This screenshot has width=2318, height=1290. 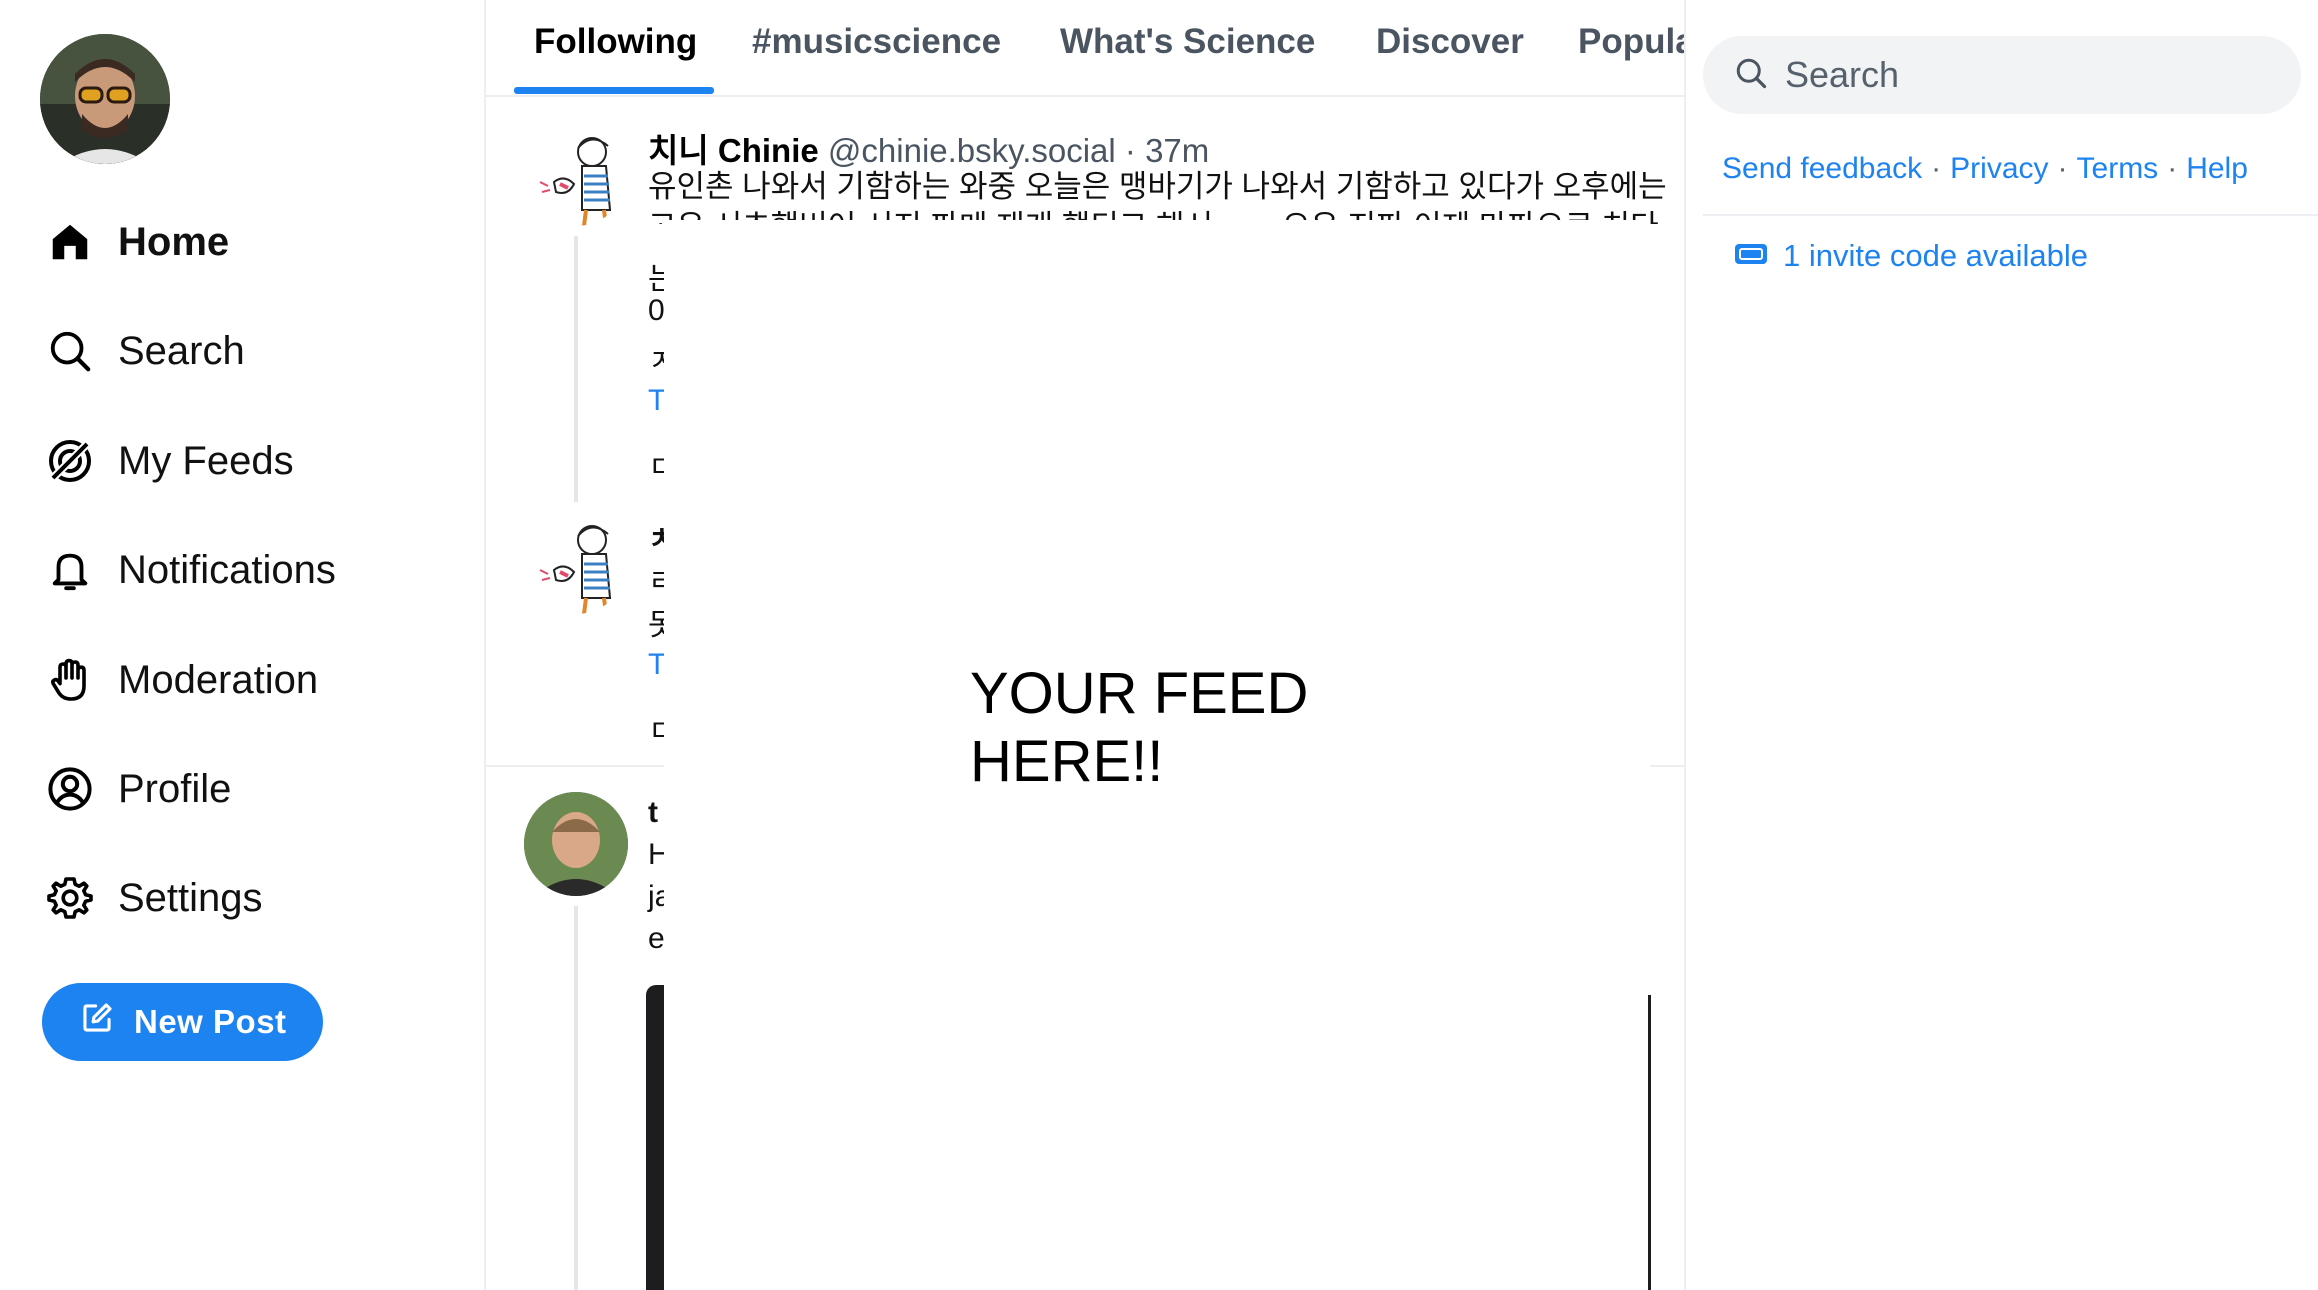 What do you see at coordinates (1999, 168) in the screenshot?
I see `privacy-link: Privacy` at bounding box center [1999, 168].